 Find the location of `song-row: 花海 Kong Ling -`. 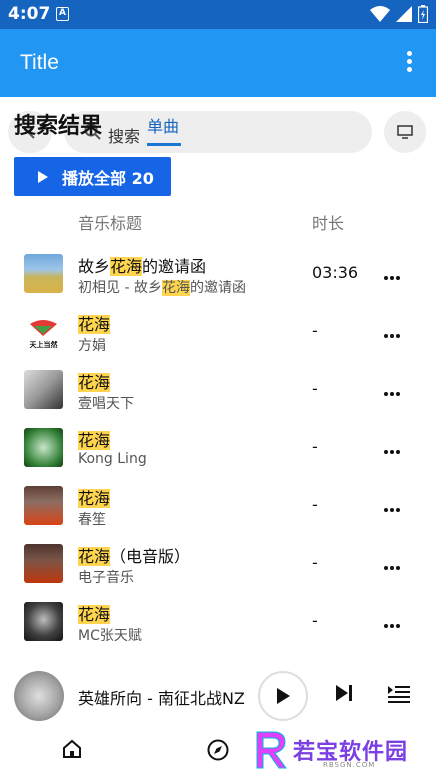

song-row: 花海 Kong Ling - is located at coordinates (218, 448).